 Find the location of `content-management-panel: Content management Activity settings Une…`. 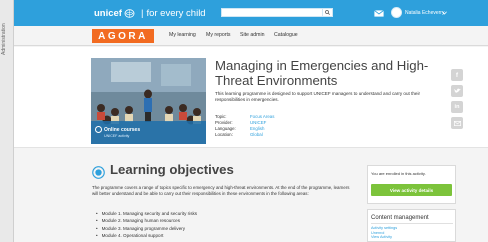

content-management-panel: Content management Activity settings Une… is located at coordinates (411, 225).